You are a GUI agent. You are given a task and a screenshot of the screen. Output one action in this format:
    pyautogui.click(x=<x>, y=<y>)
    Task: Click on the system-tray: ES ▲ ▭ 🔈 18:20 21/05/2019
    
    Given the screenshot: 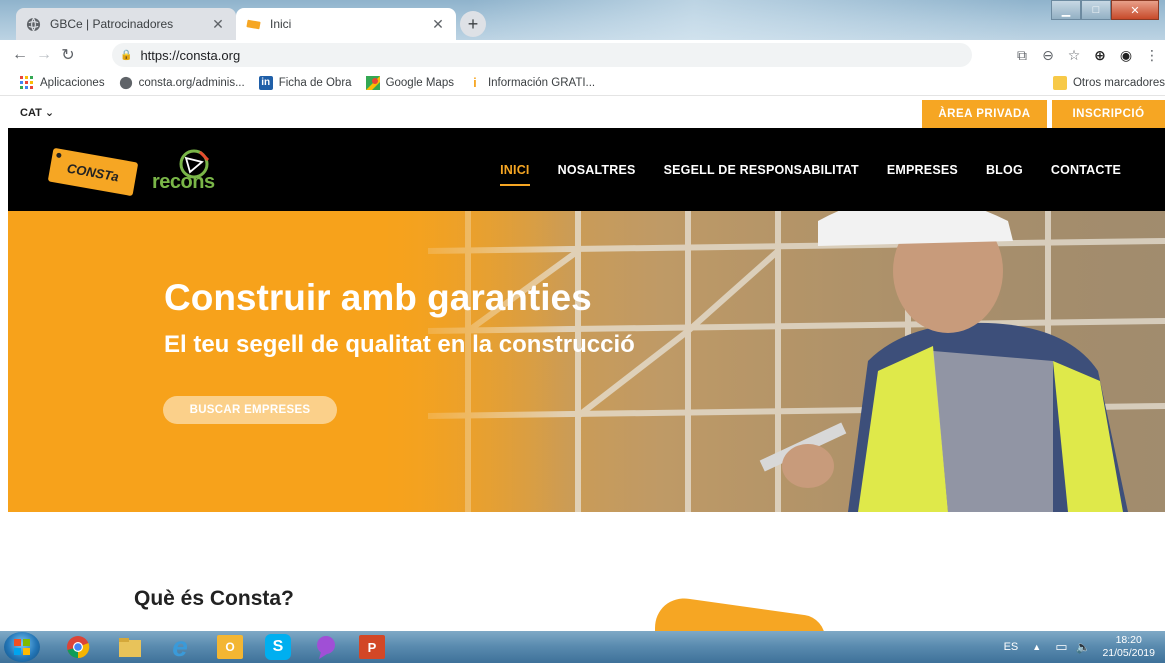 What is the action you would take?
    pyautogui.click(x=1079, y=647)
    